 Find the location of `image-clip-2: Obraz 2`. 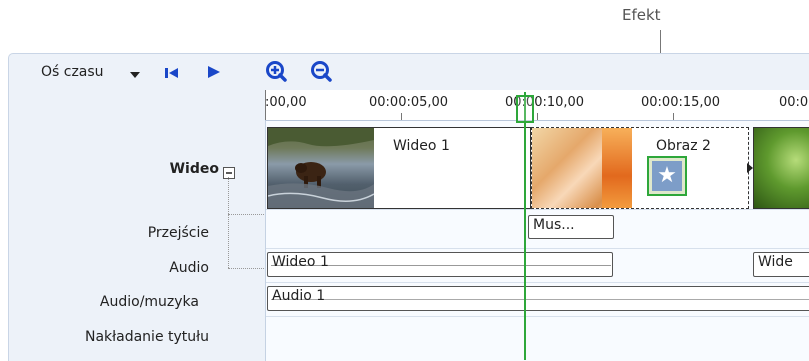

image-clip-2: Obraz 2 is located at coordinates (640, 168).